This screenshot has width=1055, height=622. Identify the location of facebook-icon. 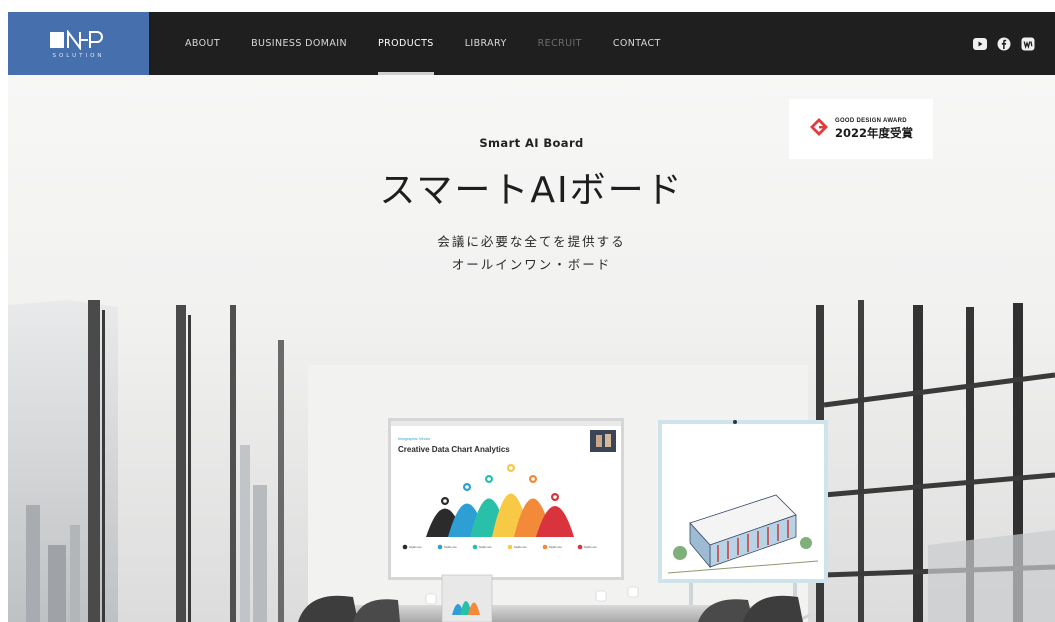
(1004, 44).